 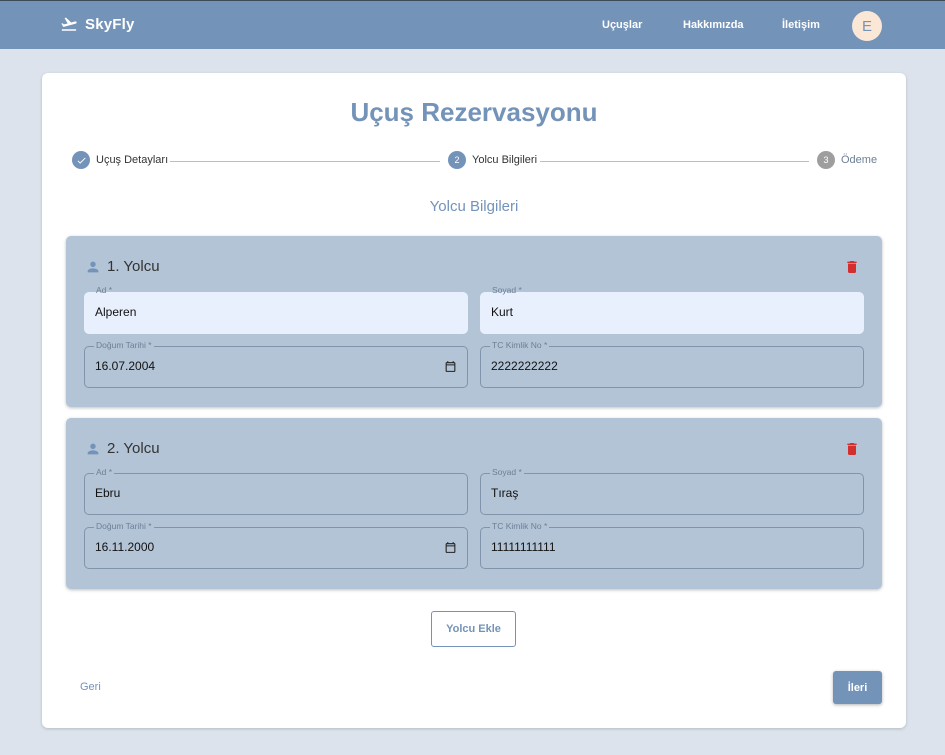 I want to click on brand: SkyFly, so click(x=97, y=24).